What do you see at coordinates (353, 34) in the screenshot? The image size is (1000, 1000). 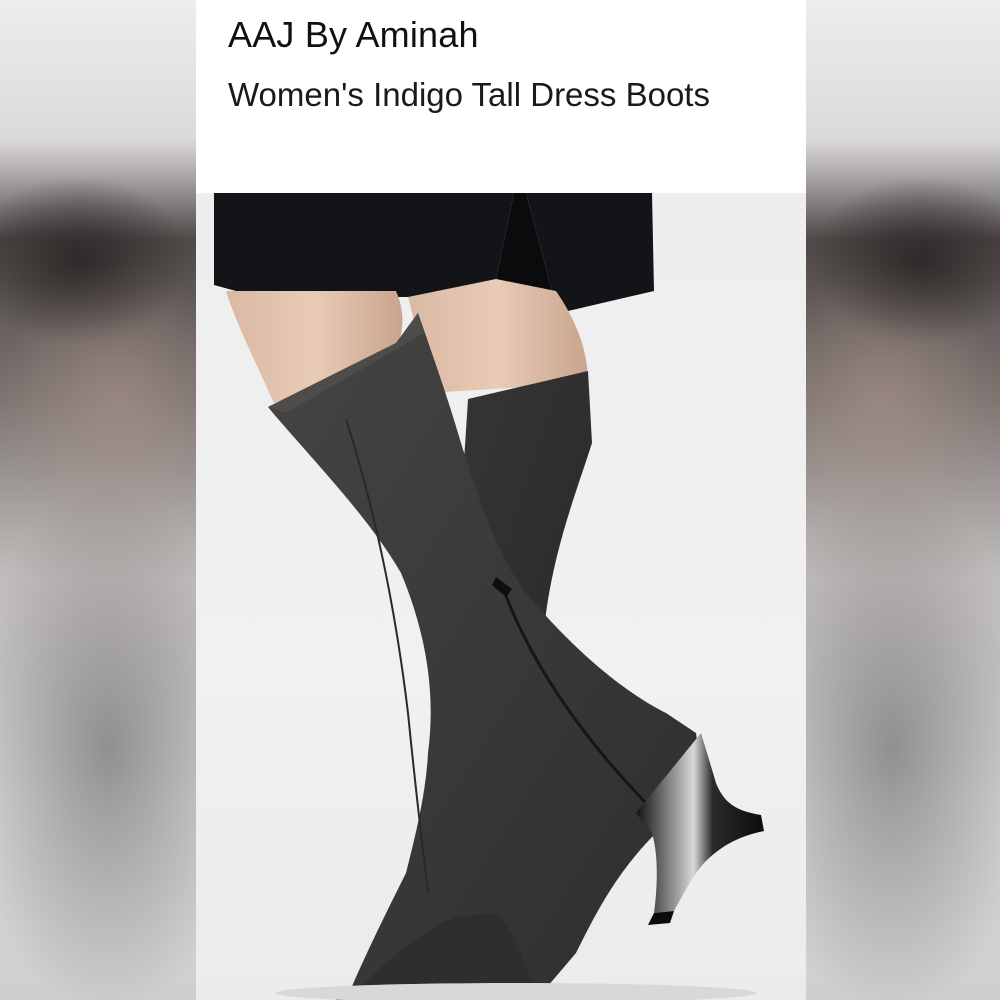 I see `brand-name: AAJ By Aminah` at bounding box center [353, 34].